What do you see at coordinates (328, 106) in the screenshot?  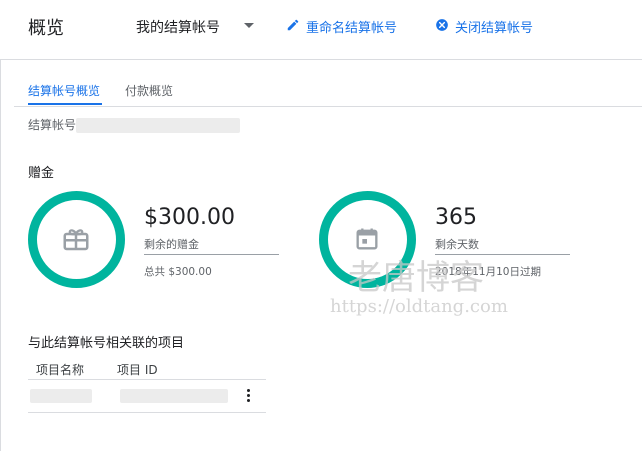 I see `tabs-divider` at bounding box center [328, 106].